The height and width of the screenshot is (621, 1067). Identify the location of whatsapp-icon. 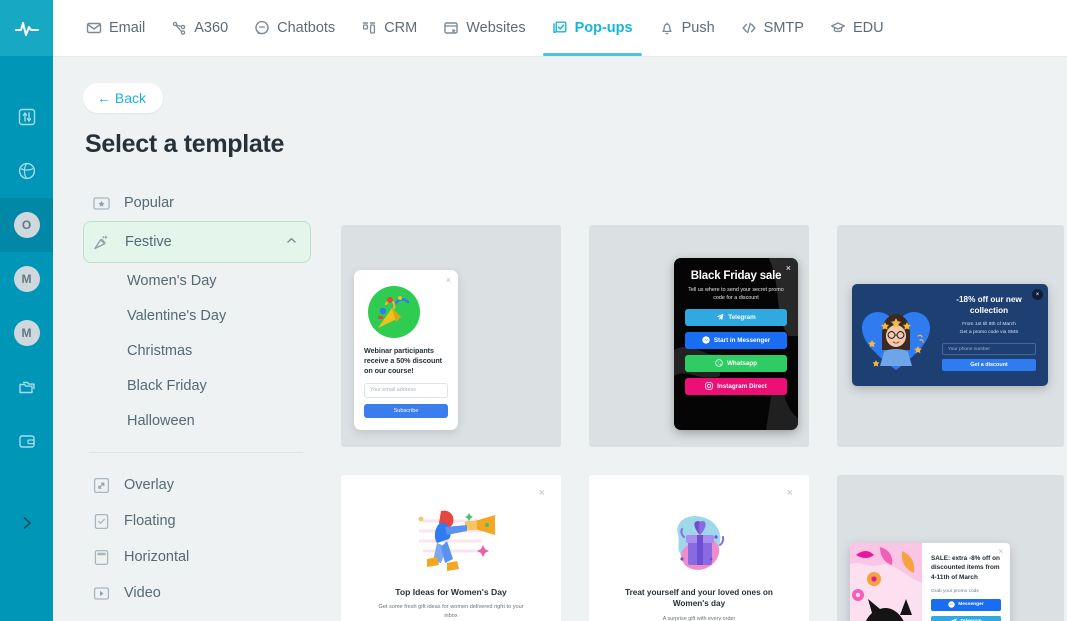
(719, 363).